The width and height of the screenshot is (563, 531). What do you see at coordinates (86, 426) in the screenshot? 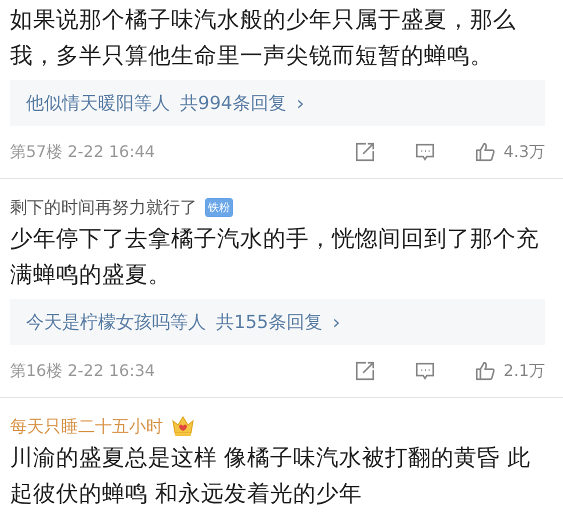
I see `username: 每天只睡二十五小时` at bounding box center [86, 426].